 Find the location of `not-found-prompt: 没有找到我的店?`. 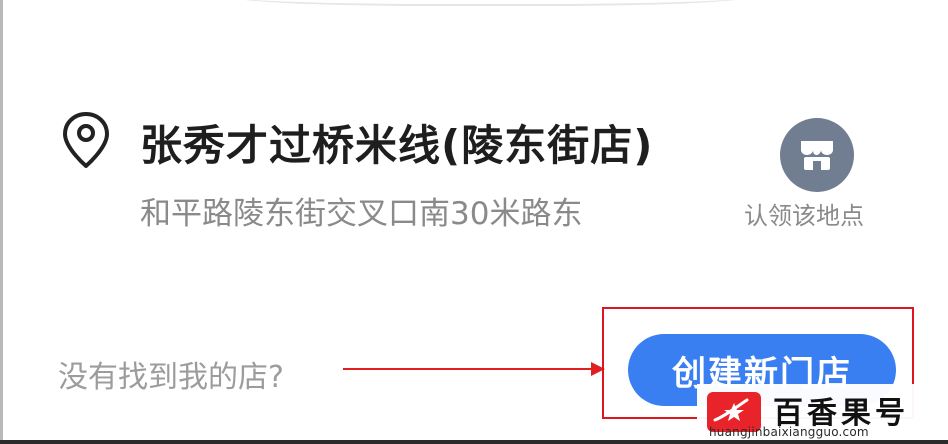

not-found-prompt: 没有找到我的店? is located at coordinates (171, 377).